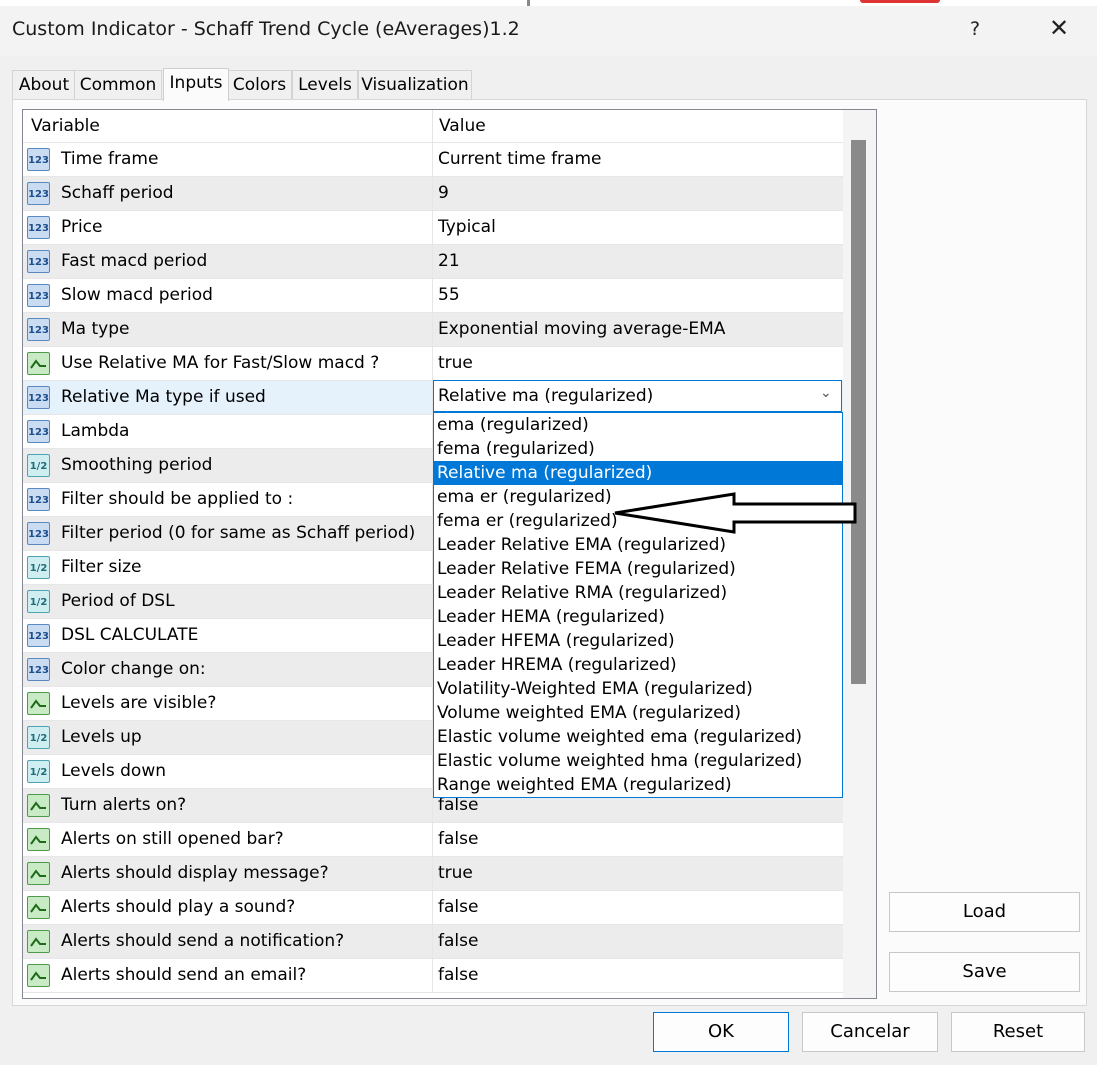 This screenshot has width=1097, height=1065. I want to click on variable-name: Levels down, so click(114, 771).